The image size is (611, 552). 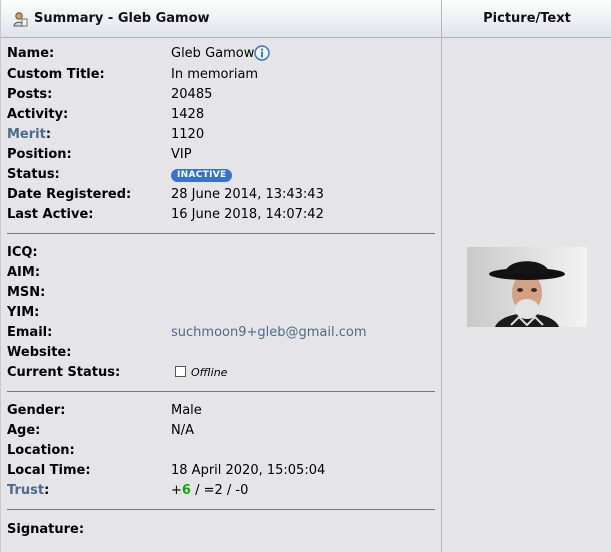 What do you see at coordinates (269, 333) in the screenshot?
I see `email-link: suchmoon9+gleb@gmail.com` at bounding box center [269, 333].